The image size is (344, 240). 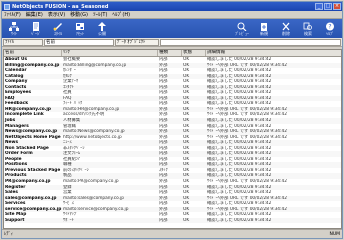 I want to click on cell-details: 確認しました 00/02/28 9:34:42, so click(x=239, y=220).